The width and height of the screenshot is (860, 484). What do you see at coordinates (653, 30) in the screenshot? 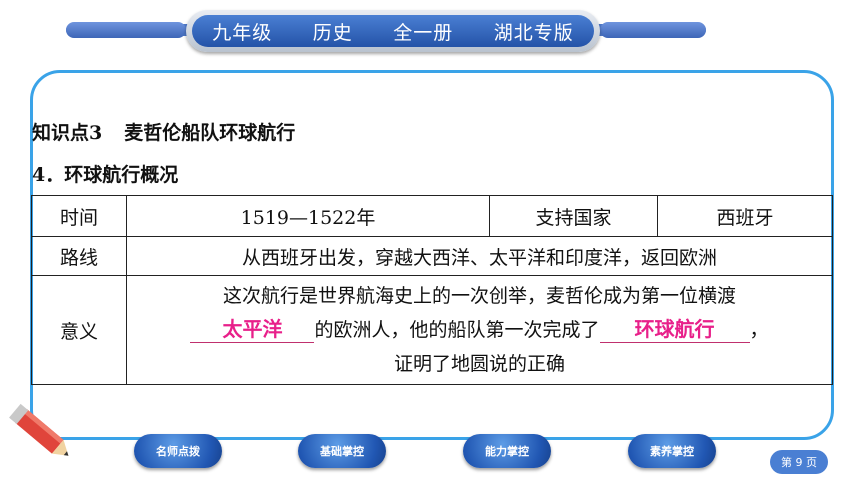
I see `header-bar-right` at bounding box center [653, 30].